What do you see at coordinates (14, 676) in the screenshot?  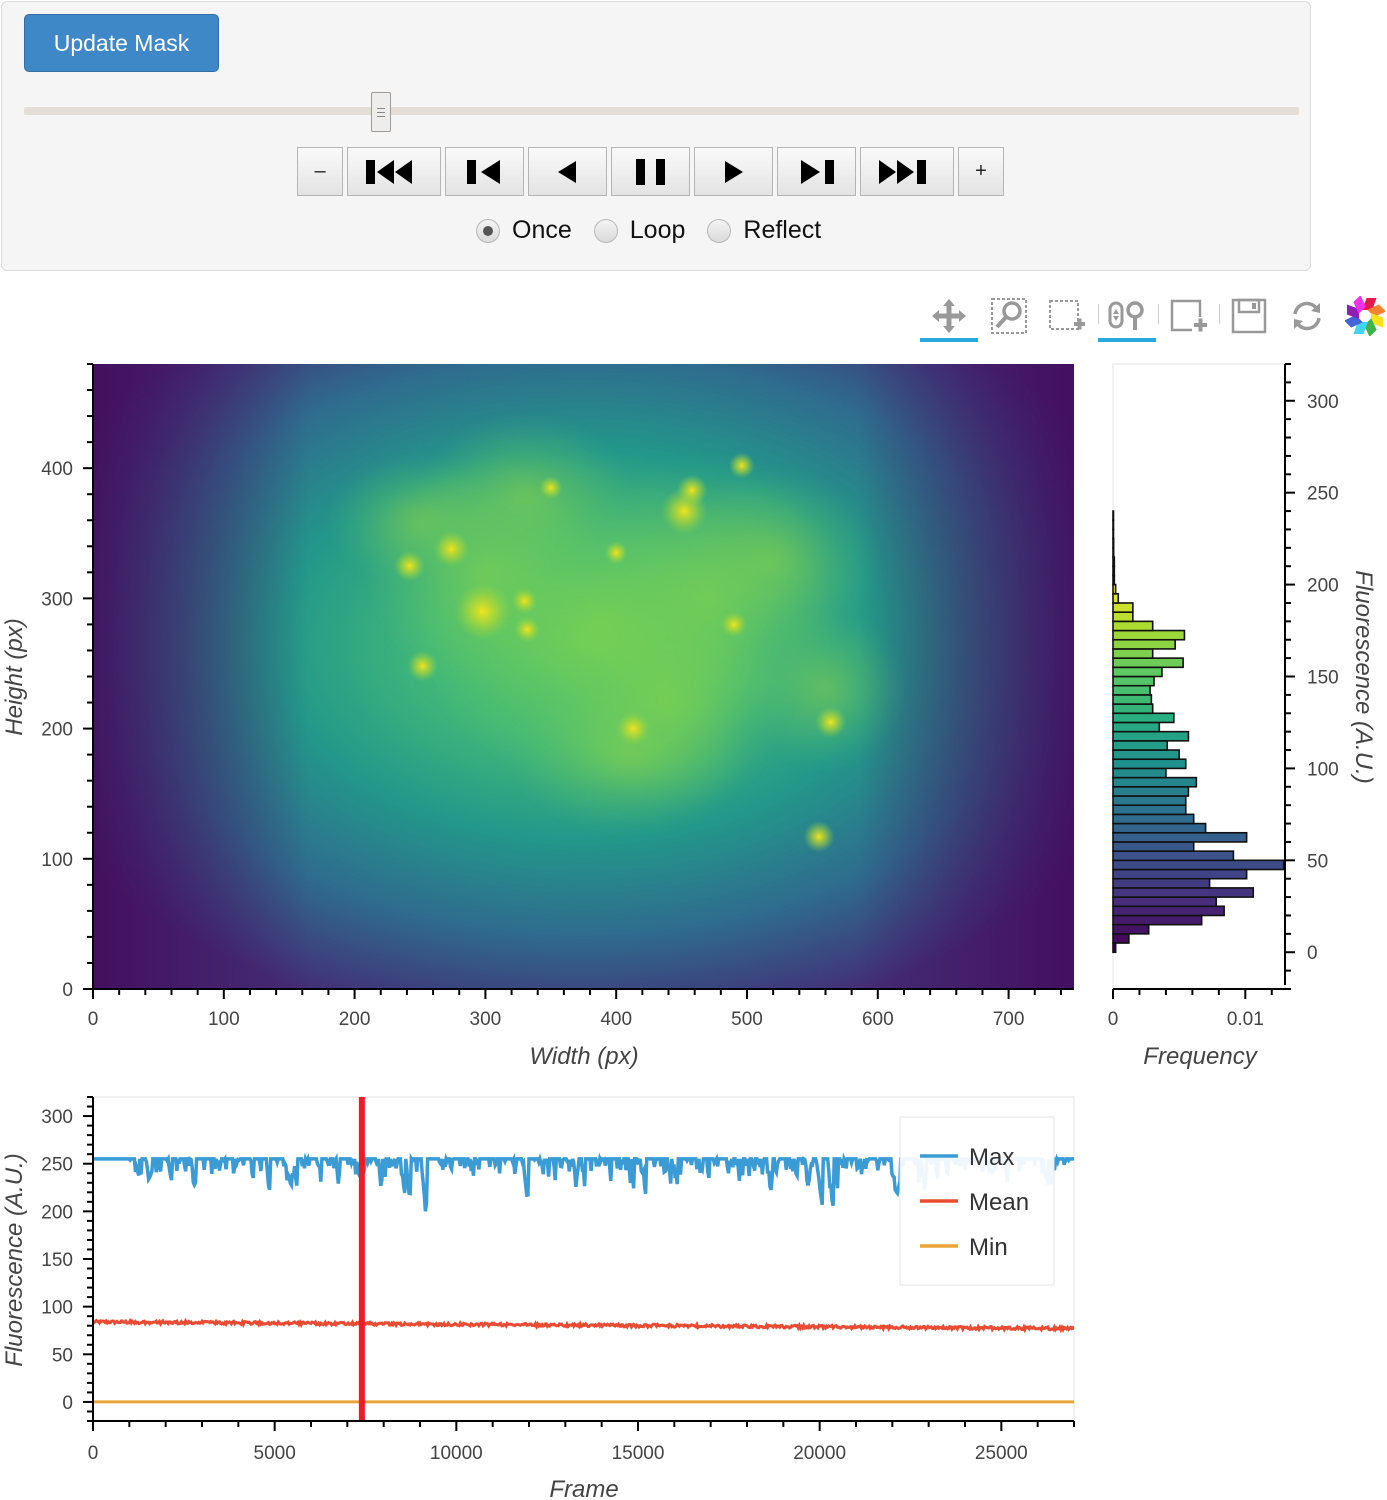 I see `image-y-axis-label: Height (px)` at bounding box center [14, 676].